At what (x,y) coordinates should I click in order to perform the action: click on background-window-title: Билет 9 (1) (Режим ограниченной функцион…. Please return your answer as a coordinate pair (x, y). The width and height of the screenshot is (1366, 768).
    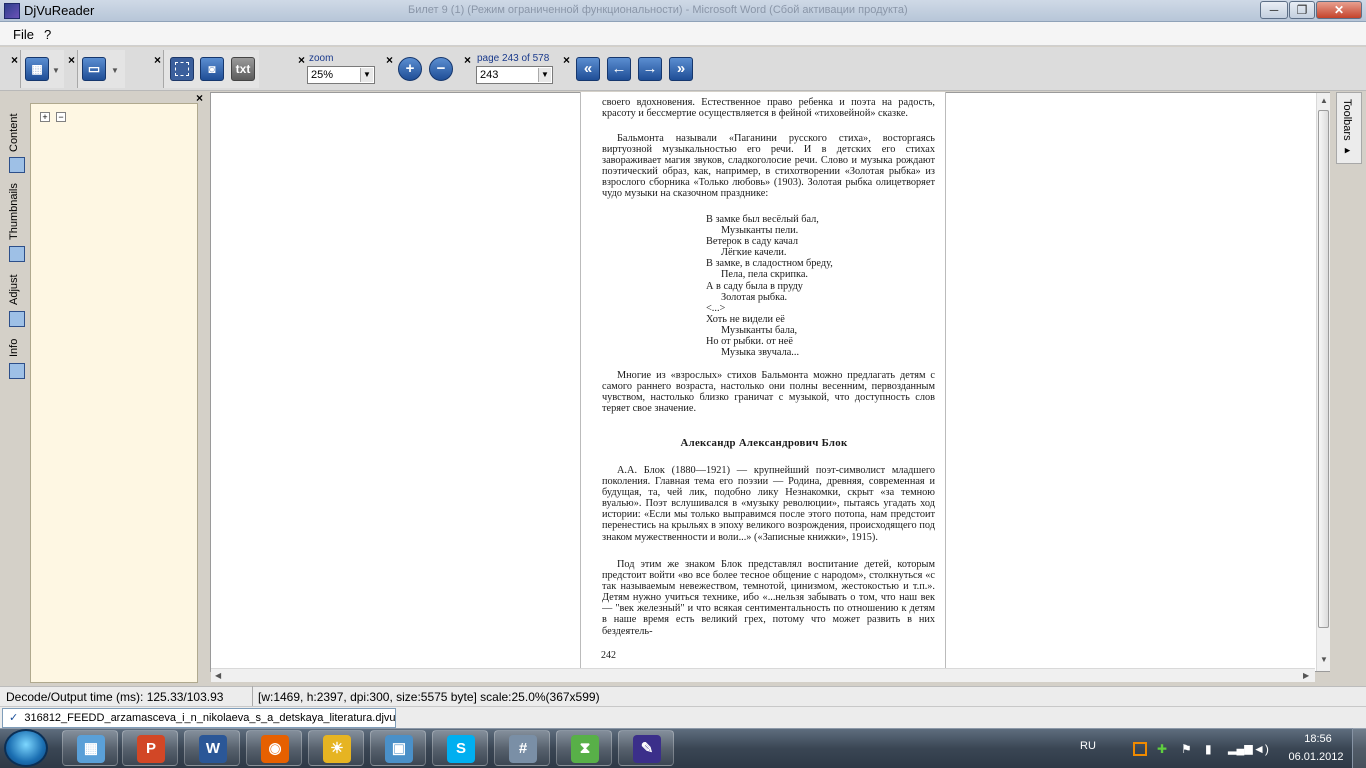
    Looking at the image, I should click on (658, 10).